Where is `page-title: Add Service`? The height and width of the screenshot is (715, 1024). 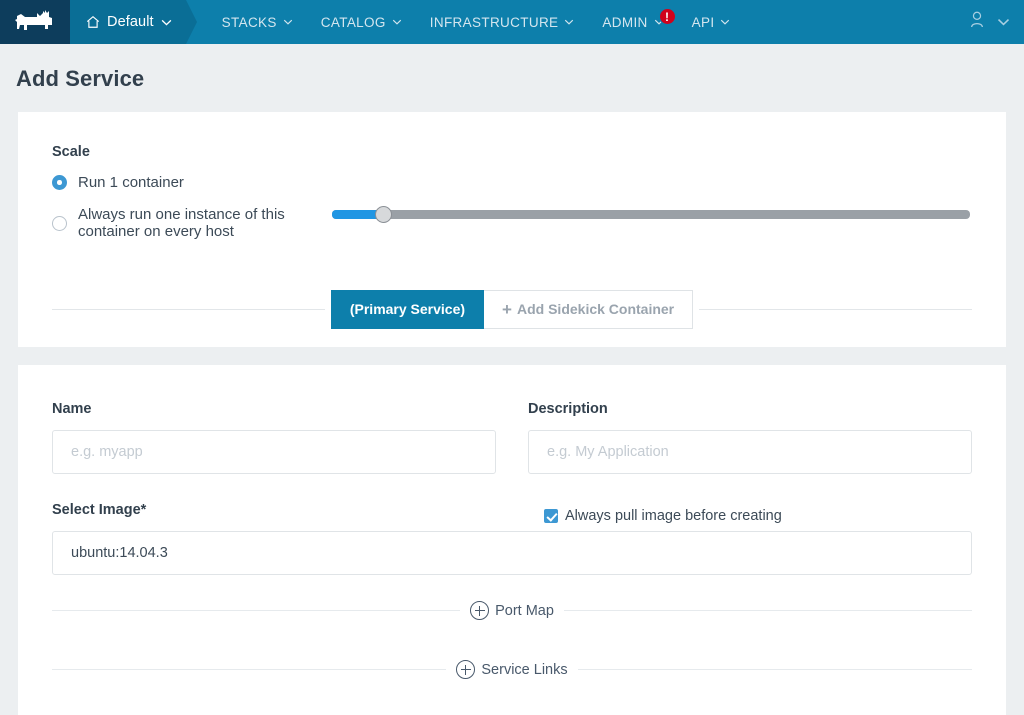
page-title: Add Service is located at coordinates (80, 78).